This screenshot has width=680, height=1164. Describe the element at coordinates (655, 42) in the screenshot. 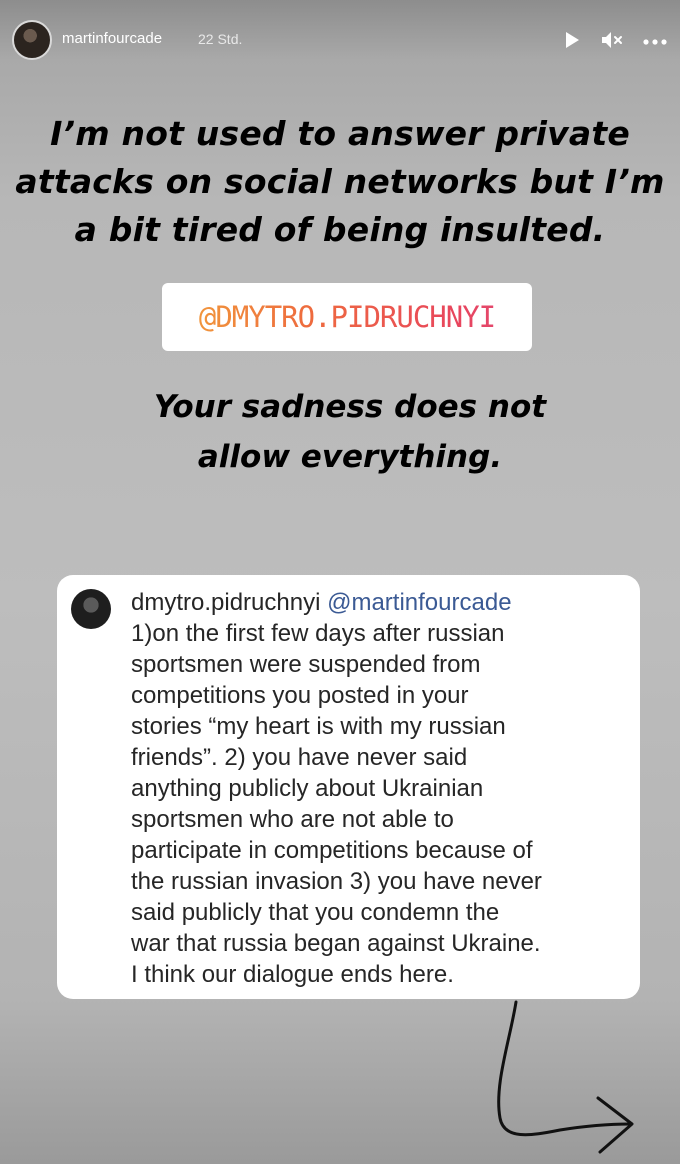

I see `more-icon` at that location.